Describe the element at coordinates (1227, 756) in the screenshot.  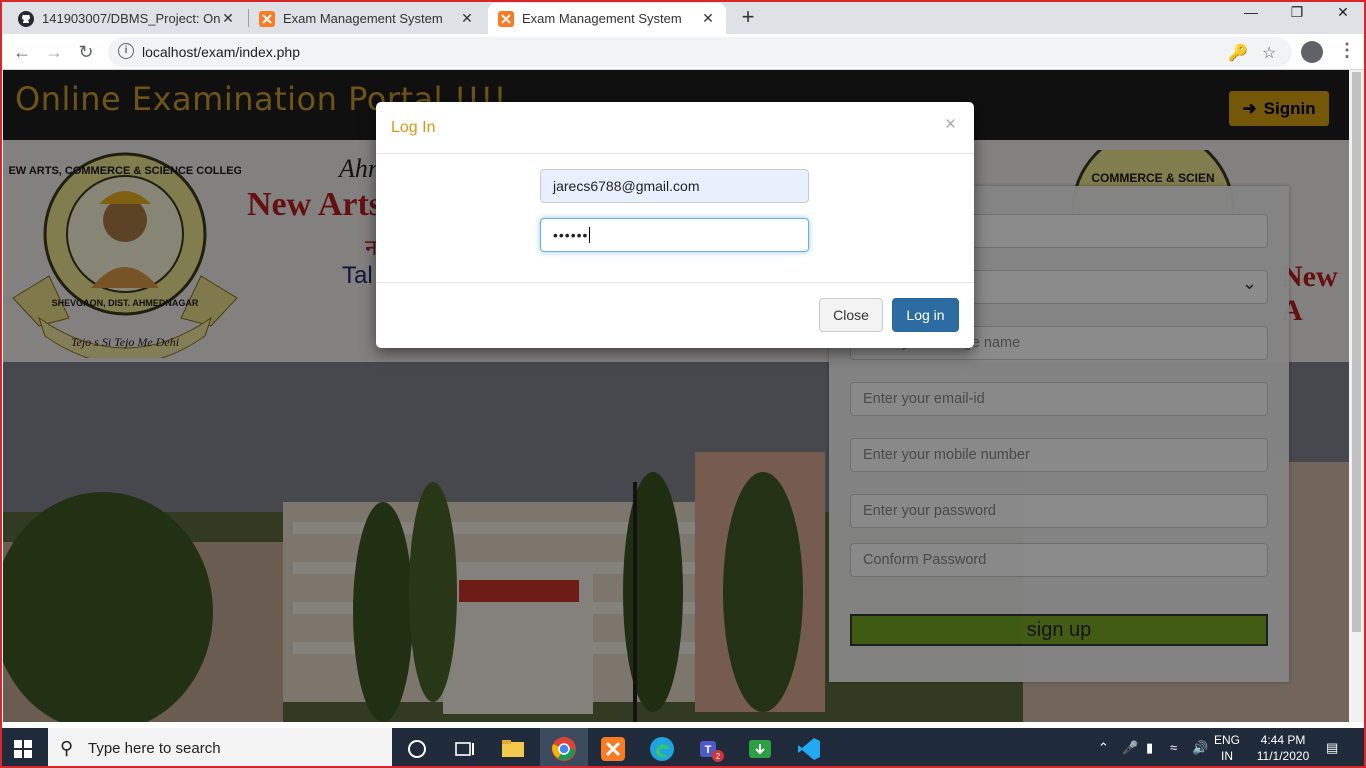
I see `lang-line2: IN` at that location.